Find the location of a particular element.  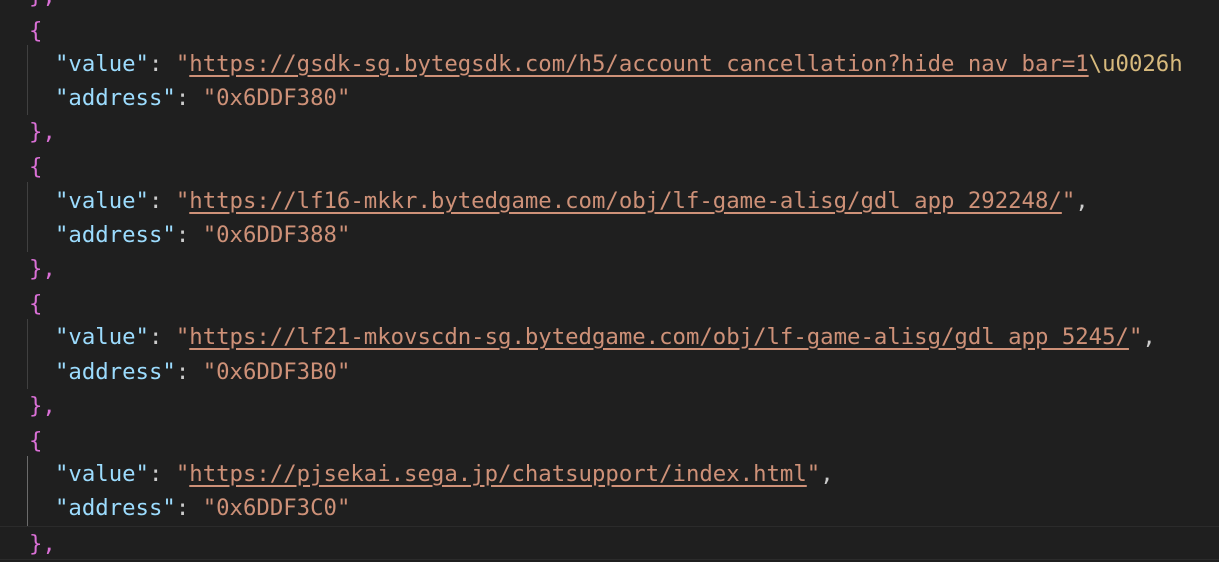

address-value: 0x6DDF3B0 is located at coordinates (276, 372).